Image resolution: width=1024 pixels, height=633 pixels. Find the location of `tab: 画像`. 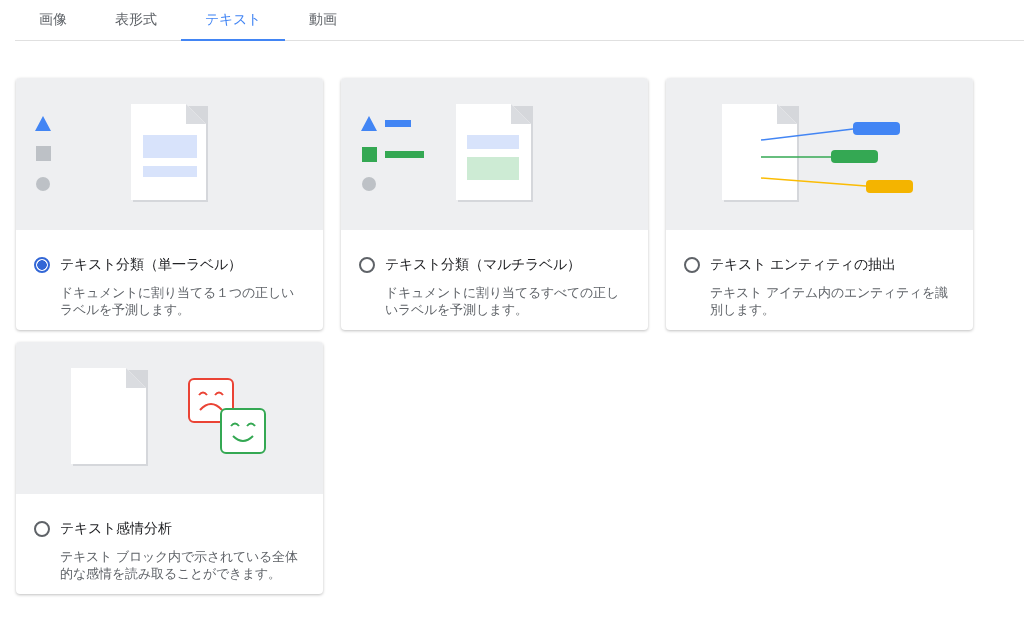

tab: 画像 is located at coordinates (53, 20).